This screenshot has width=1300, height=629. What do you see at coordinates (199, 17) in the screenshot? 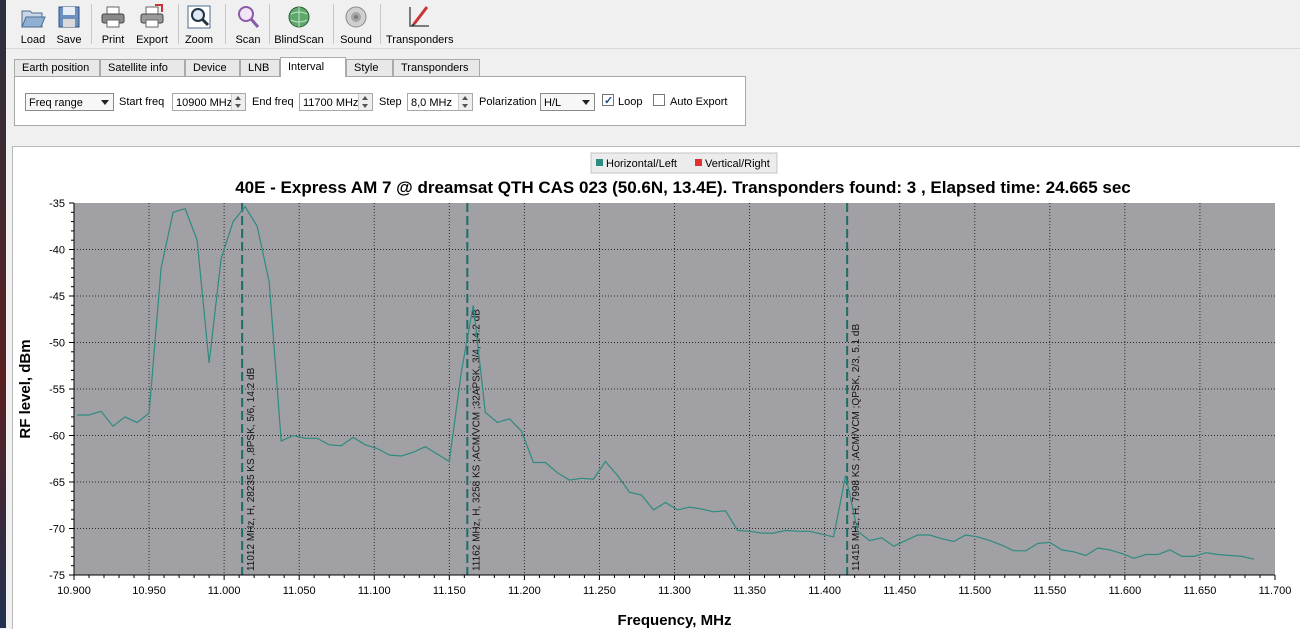
I see `magnifier-icon` at bounding box center [199, 17].